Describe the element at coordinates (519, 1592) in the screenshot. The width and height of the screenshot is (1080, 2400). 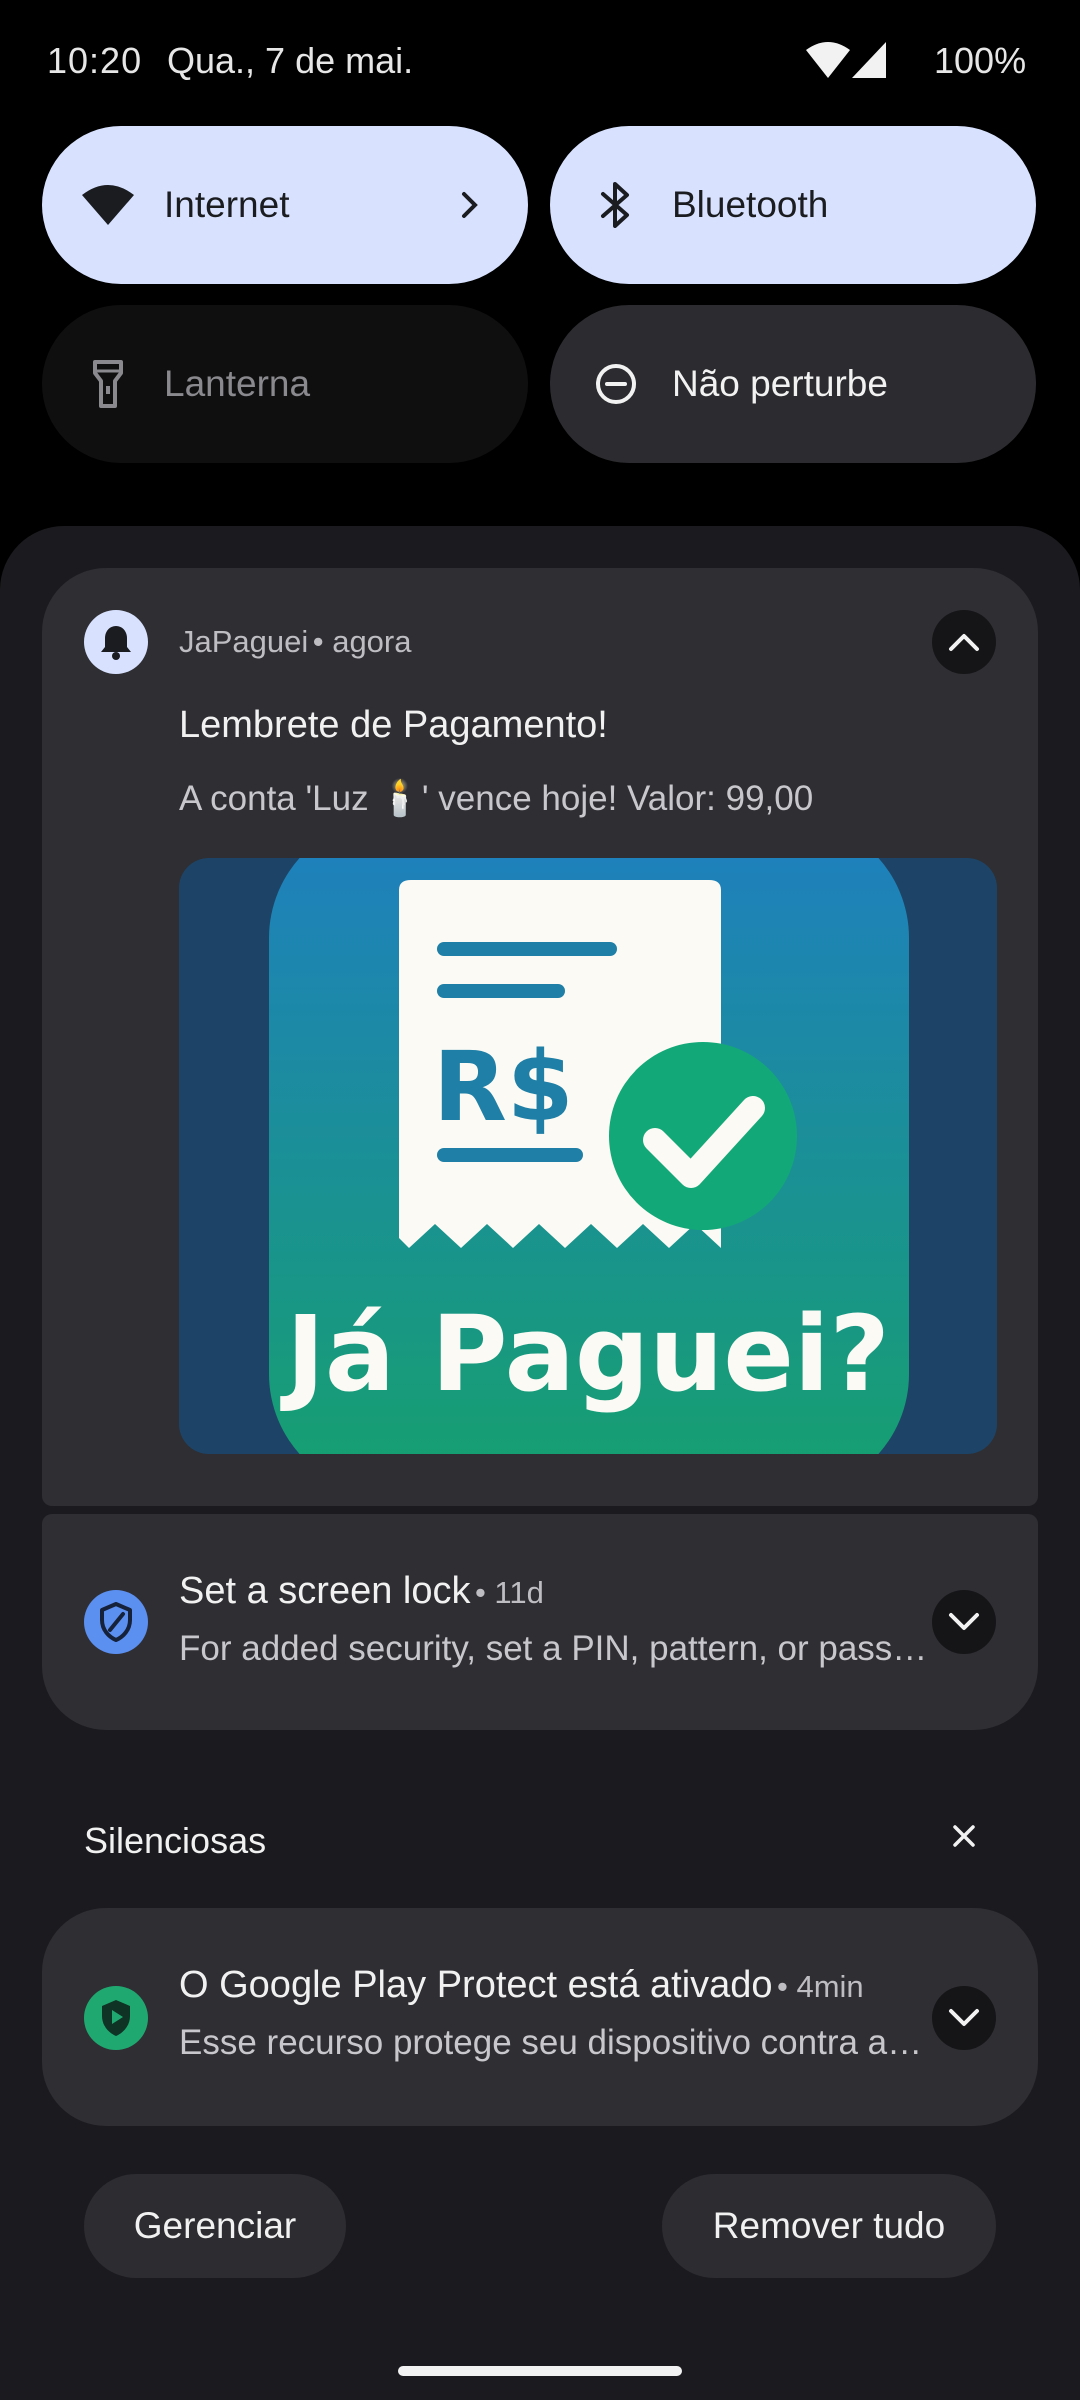
I see `notification-time: 11d` at that location.